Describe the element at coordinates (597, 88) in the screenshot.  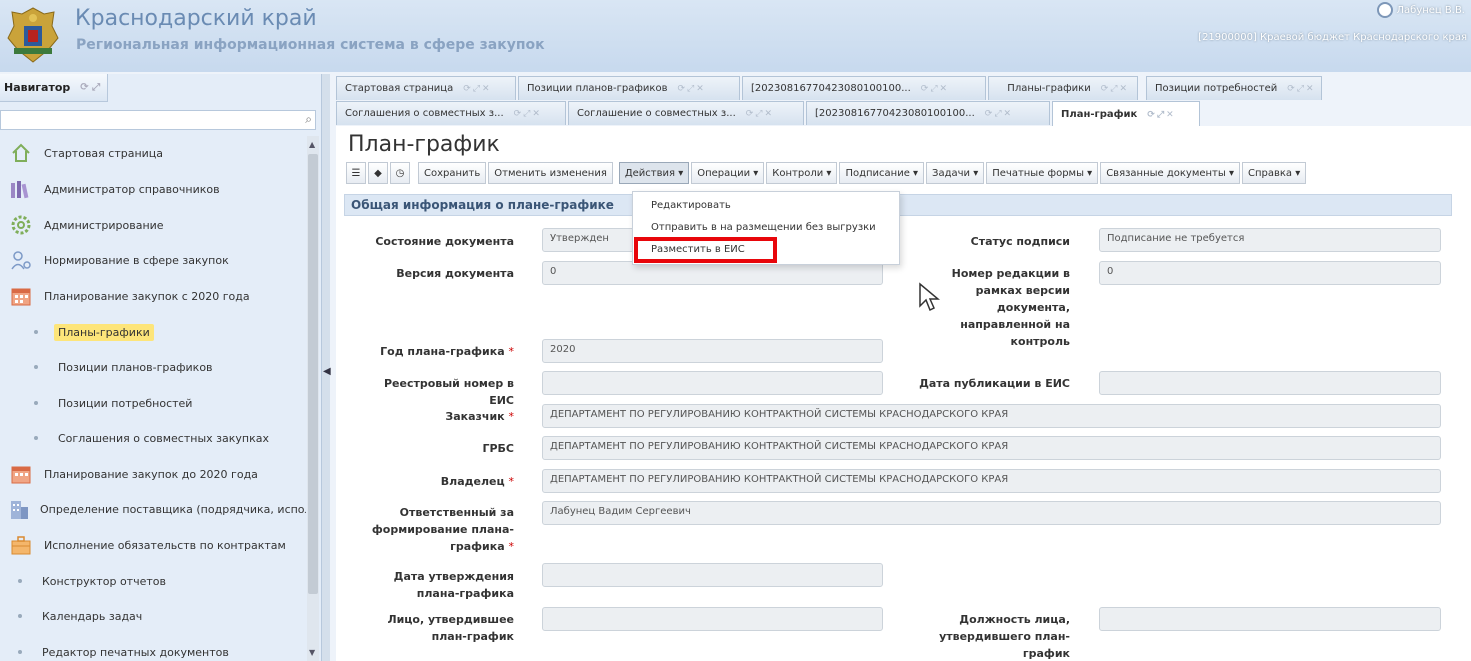
I see `tab-label: Позиции планов-графиков` at that location.